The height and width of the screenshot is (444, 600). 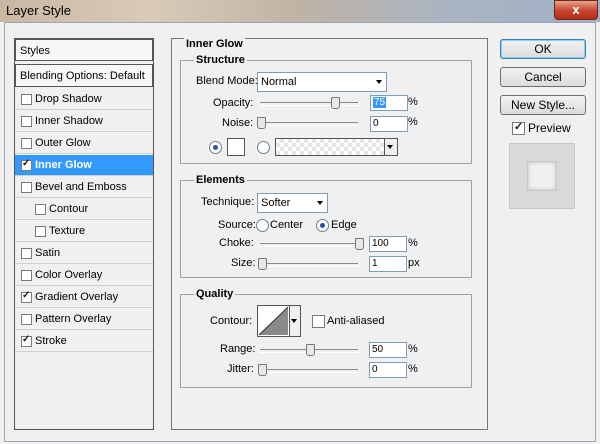 I want to click on elements-title: Elements, so click(x=220, y=180).